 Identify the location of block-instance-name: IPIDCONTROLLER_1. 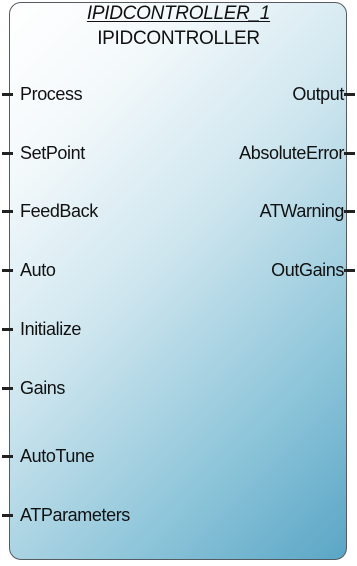
(178, 14).